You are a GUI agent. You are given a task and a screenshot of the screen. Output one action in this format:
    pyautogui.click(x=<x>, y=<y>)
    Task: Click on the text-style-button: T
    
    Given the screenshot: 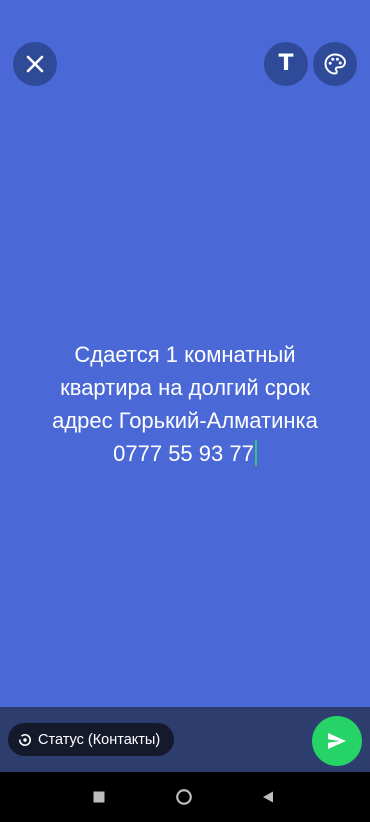 What is the action you would take?
    pyautogui.click(x=286, y=64)
    